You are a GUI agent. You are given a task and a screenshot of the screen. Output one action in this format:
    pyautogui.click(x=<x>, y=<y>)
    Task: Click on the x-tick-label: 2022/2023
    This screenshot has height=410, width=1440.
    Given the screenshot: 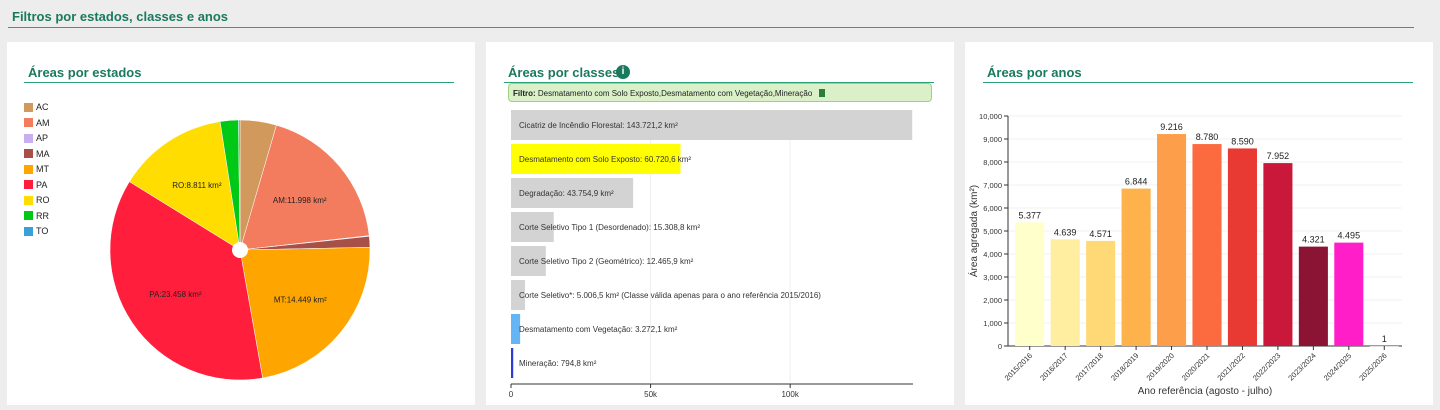 What is the action you would take?
    pyautogui.click(x=1266, y=366)
    